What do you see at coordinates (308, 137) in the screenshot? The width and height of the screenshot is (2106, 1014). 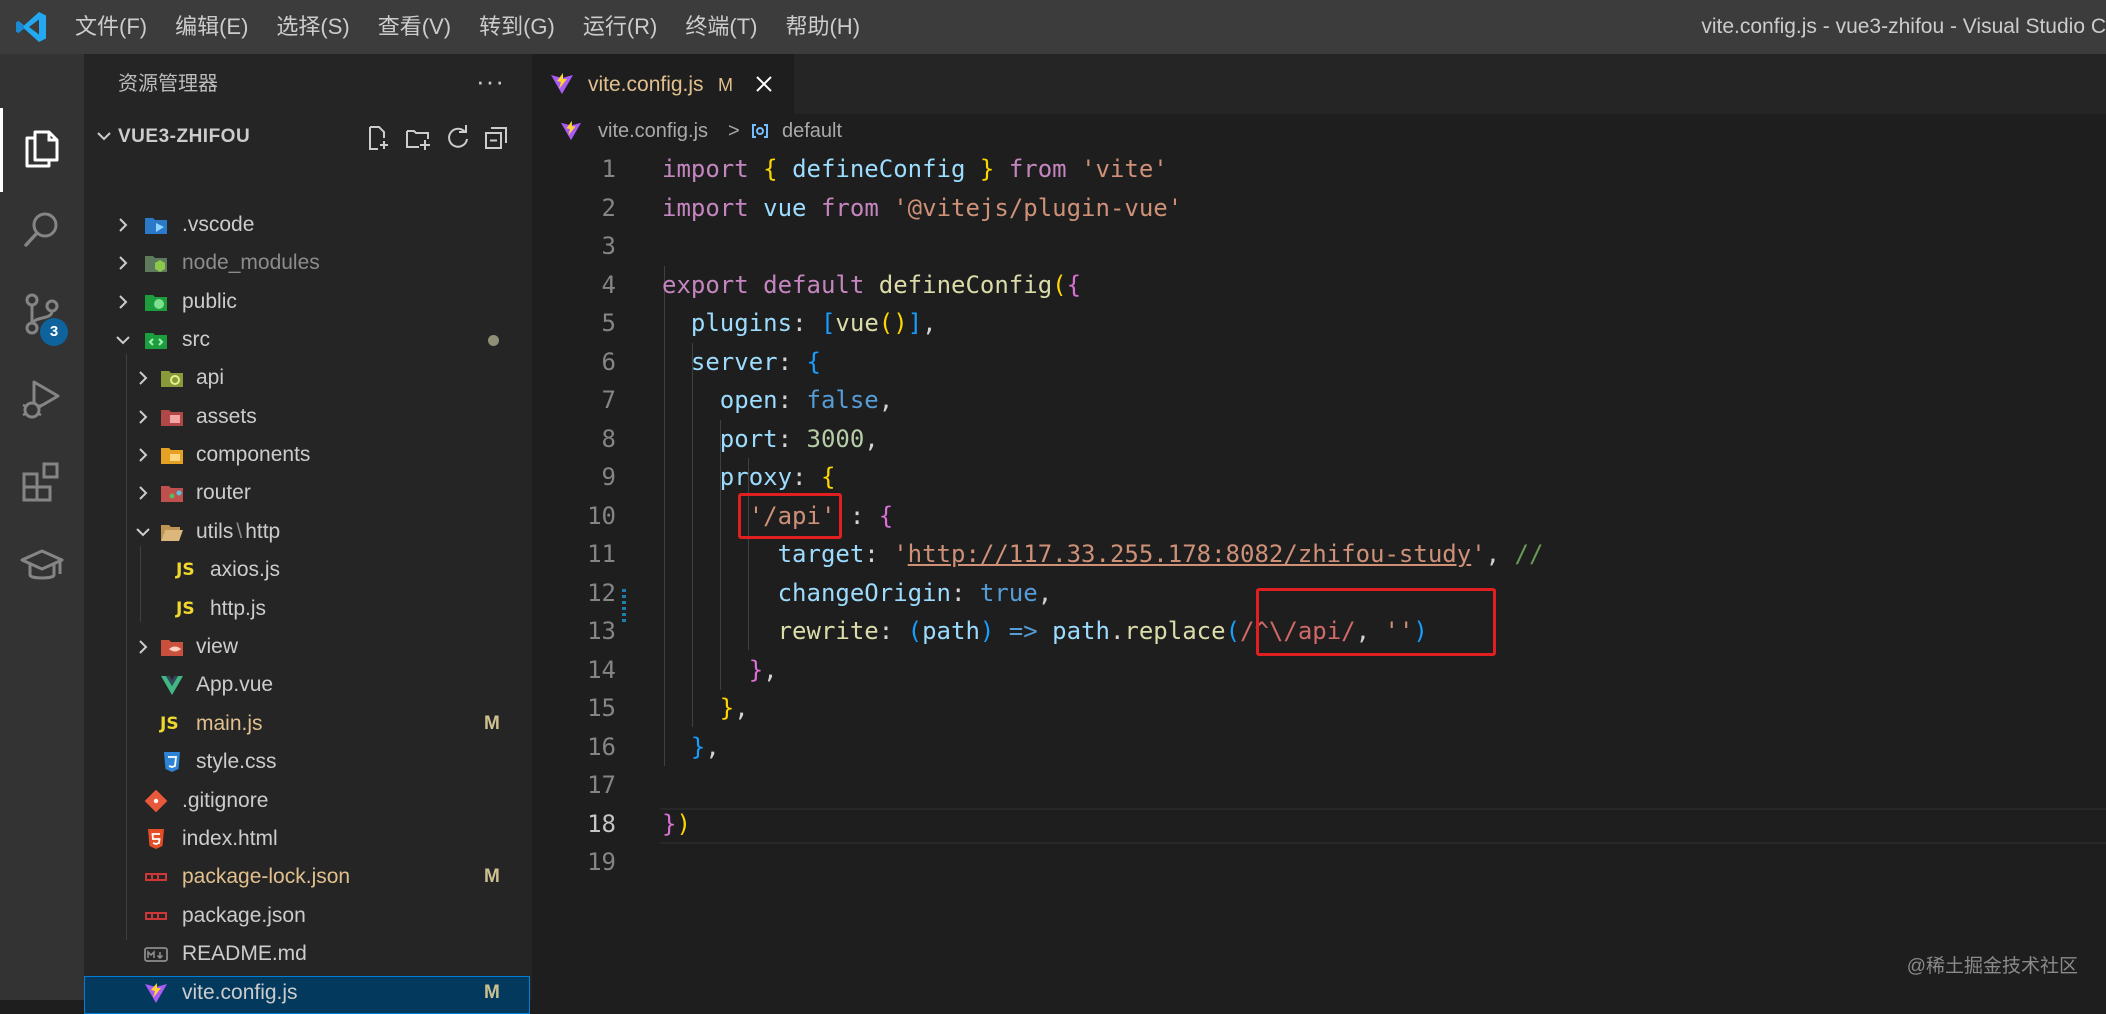 I see `folder-header: VUE3-ZHIFOU` at bounding box center [308, 137].